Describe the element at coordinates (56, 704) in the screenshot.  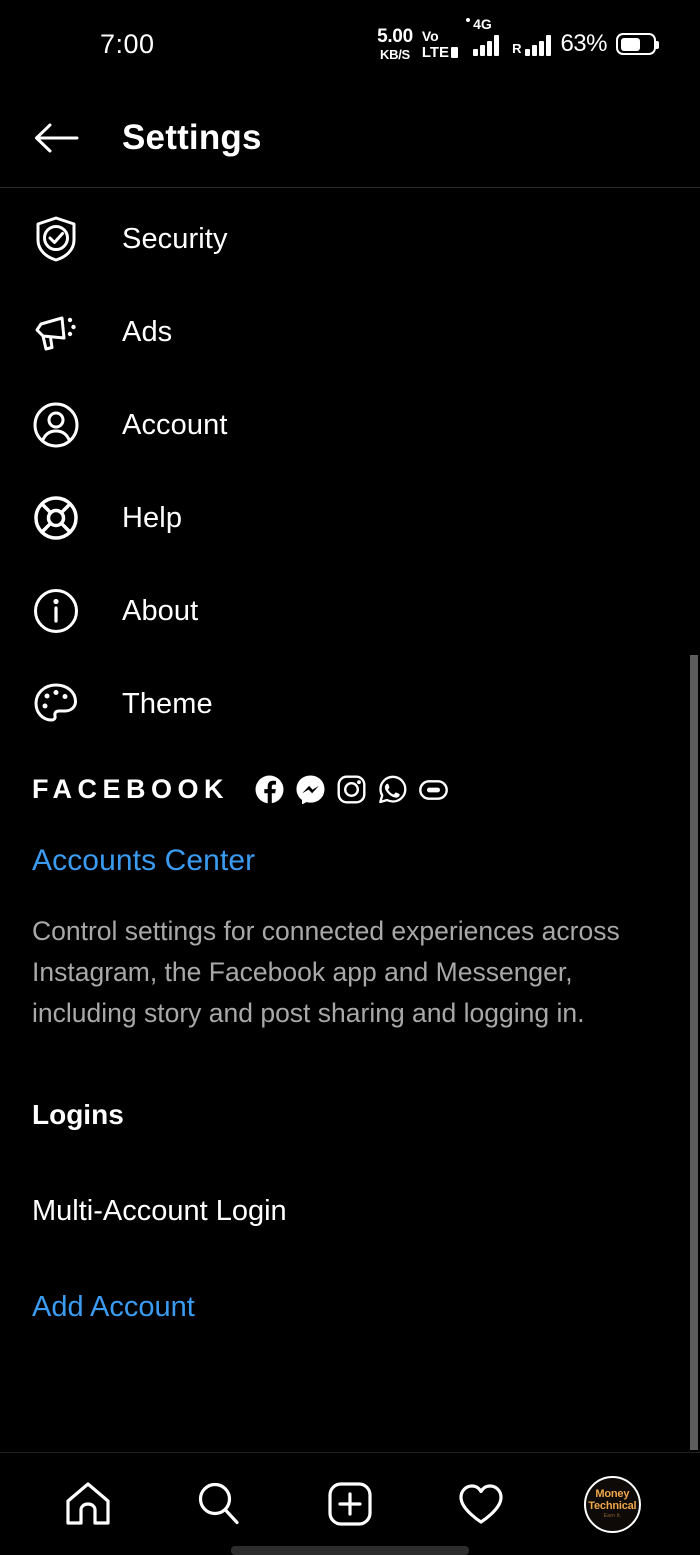
I see `palette-icon` at that location.